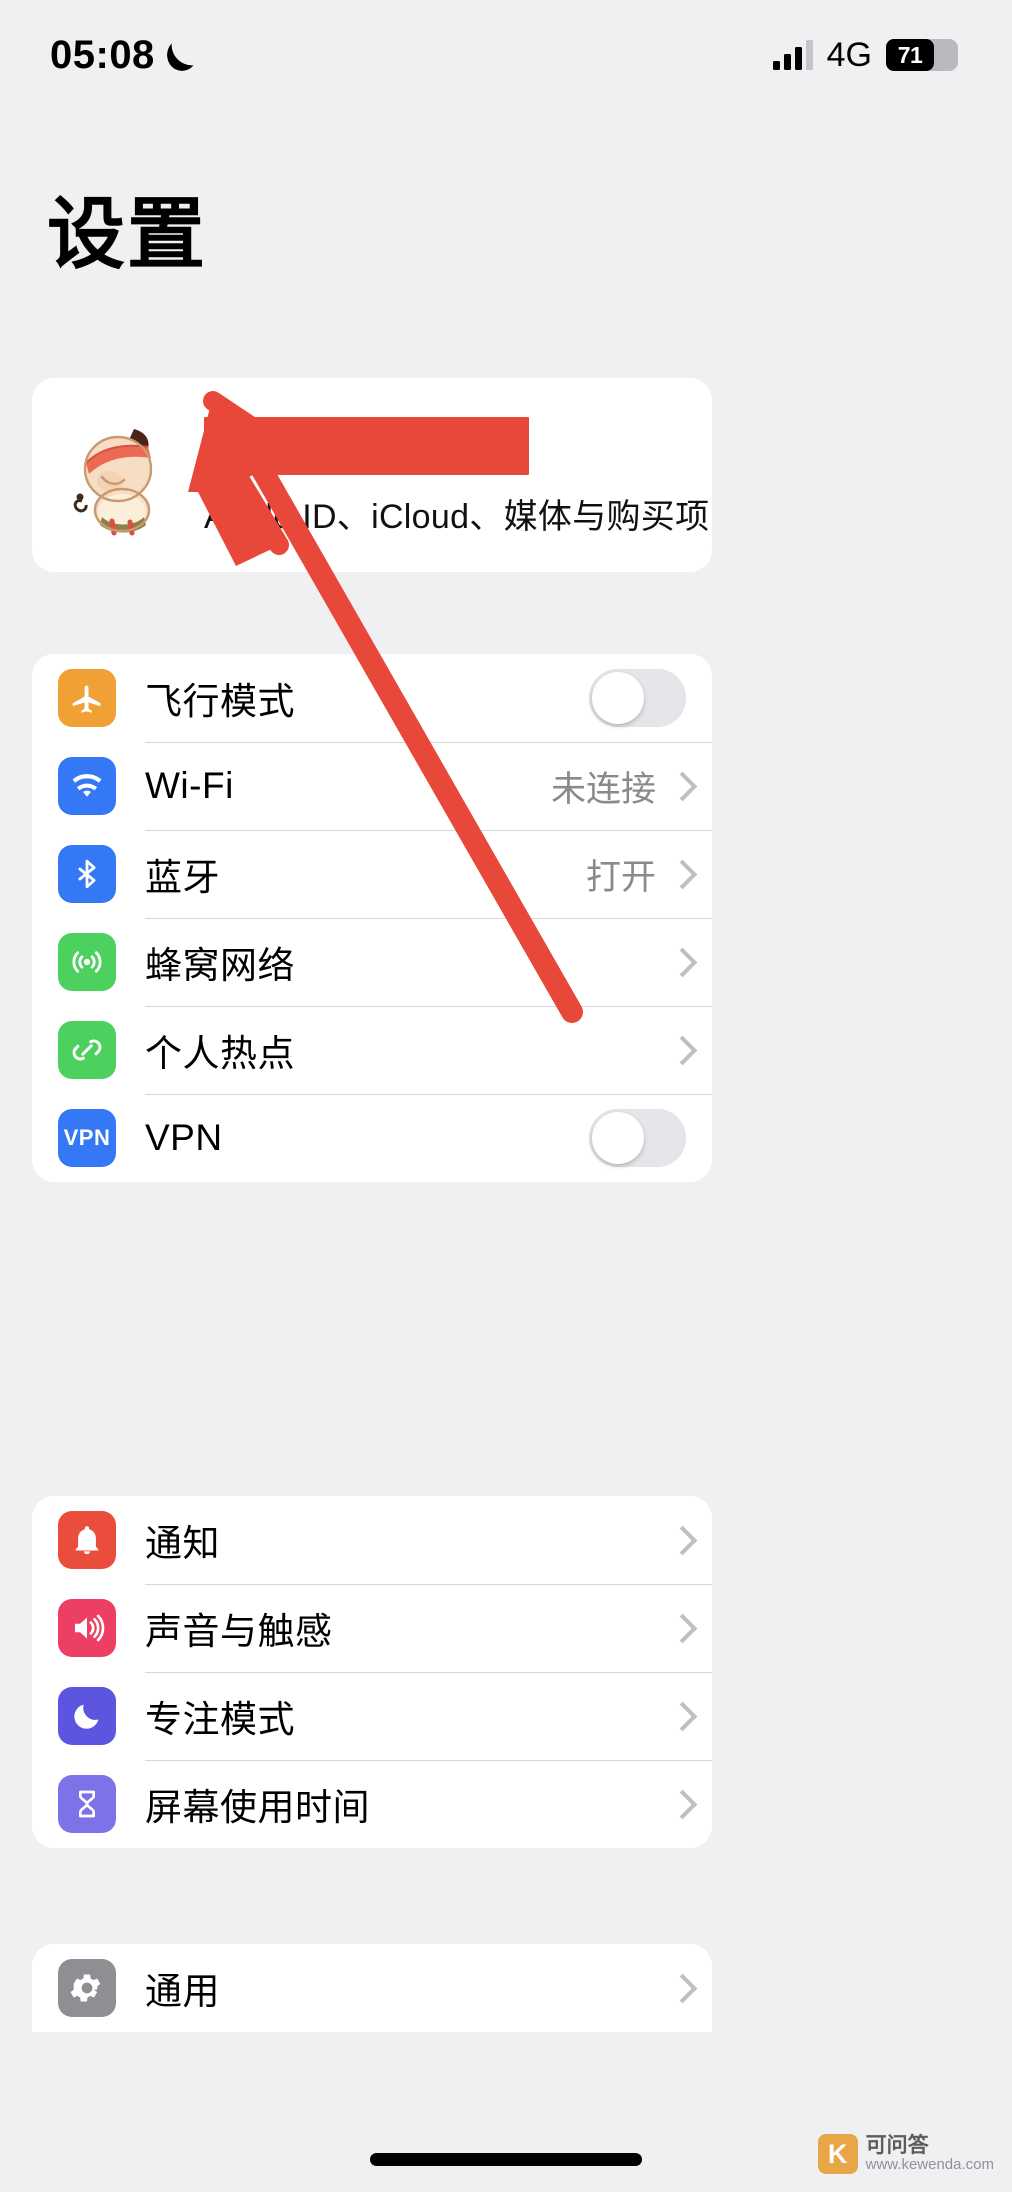 This screenshot has height=2192, width=1012. What do you see at coordinates (220, 965) in the screenshot?
I see `settings-row-label: 蜂窝网络` at bounding box center [220, 965].